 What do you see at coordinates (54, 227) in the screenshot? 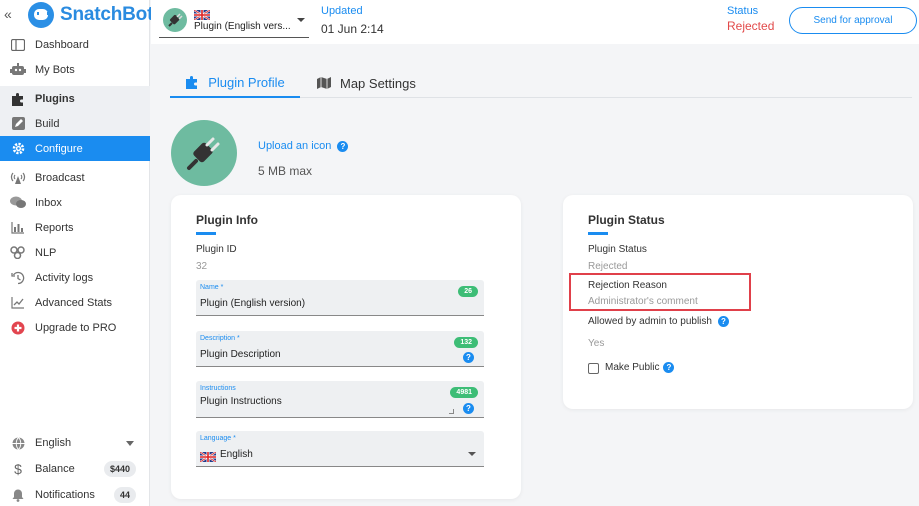
I see `sidebar-item-label: Reports` at bounding box center [54, 227].